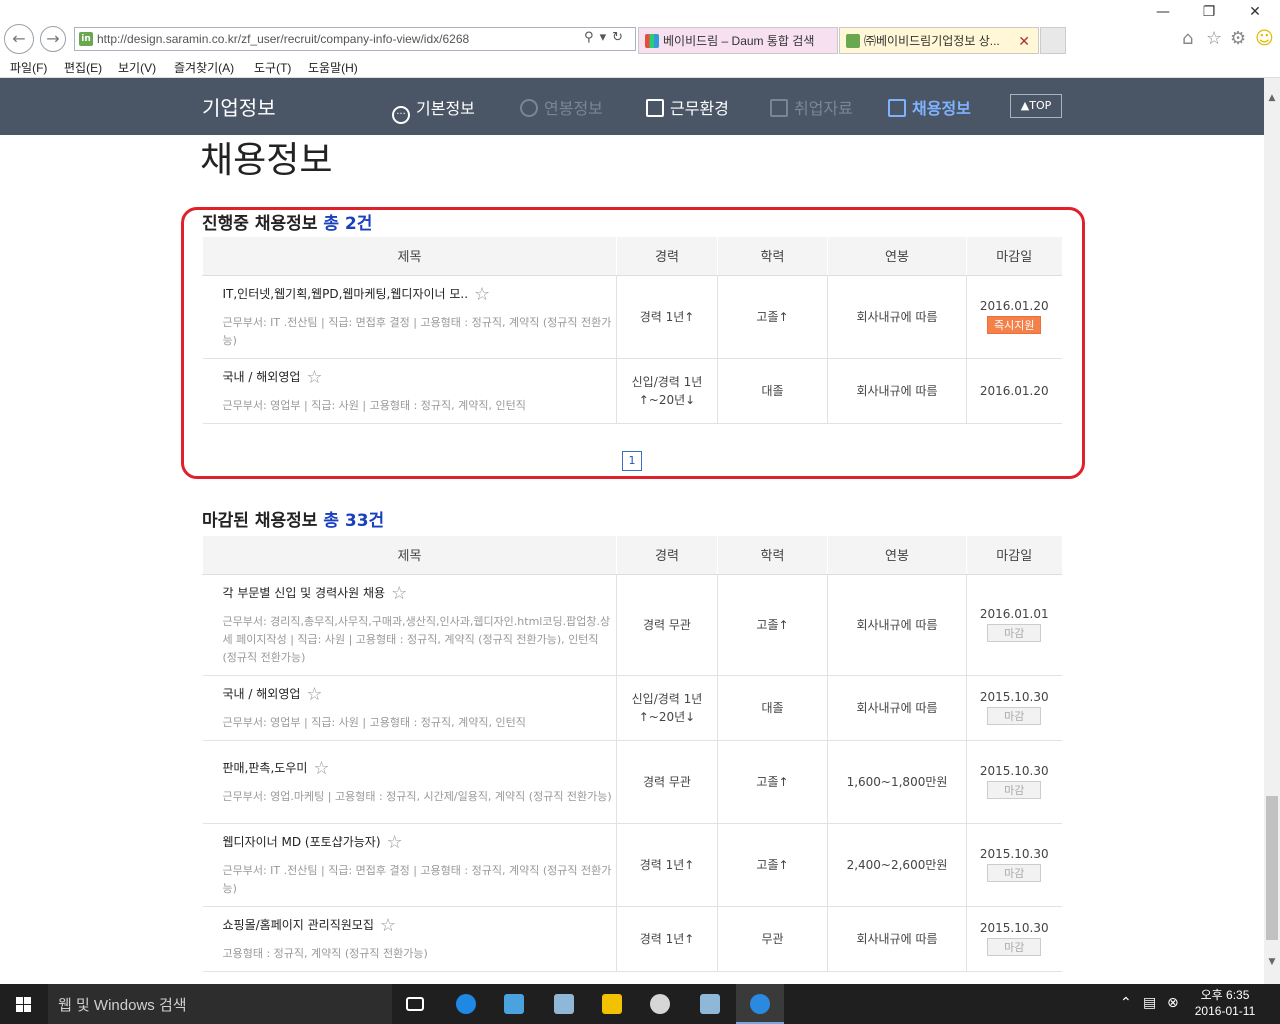 Image resolution: width=1280 pixels, height=1024 pixels. Describe the element at coordinates (1214, 38) in the screenshot. I see `favorites-star-icon: ☆` at that location.